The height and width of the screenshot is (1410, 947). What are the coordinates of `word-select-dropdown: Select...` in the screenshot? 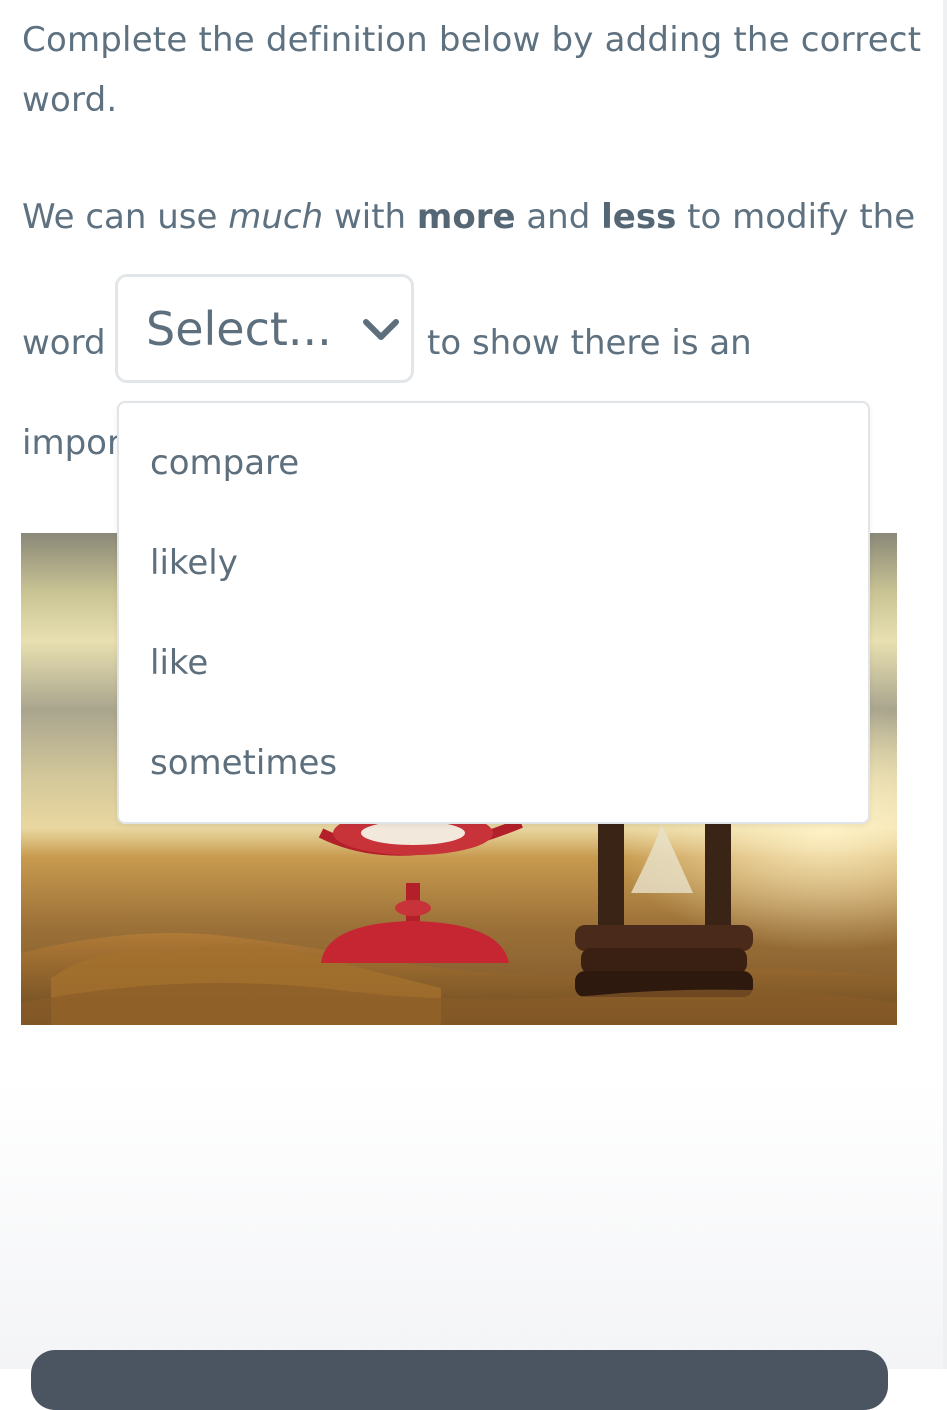 It's located at (264, 328).